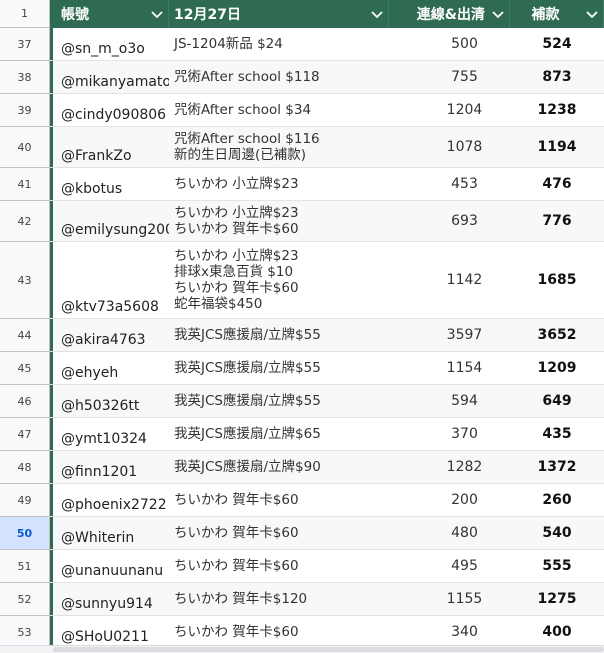  Describe the element at coordinates (449, 44) in the screenshot. I see `cell-connection: 500` at that location.